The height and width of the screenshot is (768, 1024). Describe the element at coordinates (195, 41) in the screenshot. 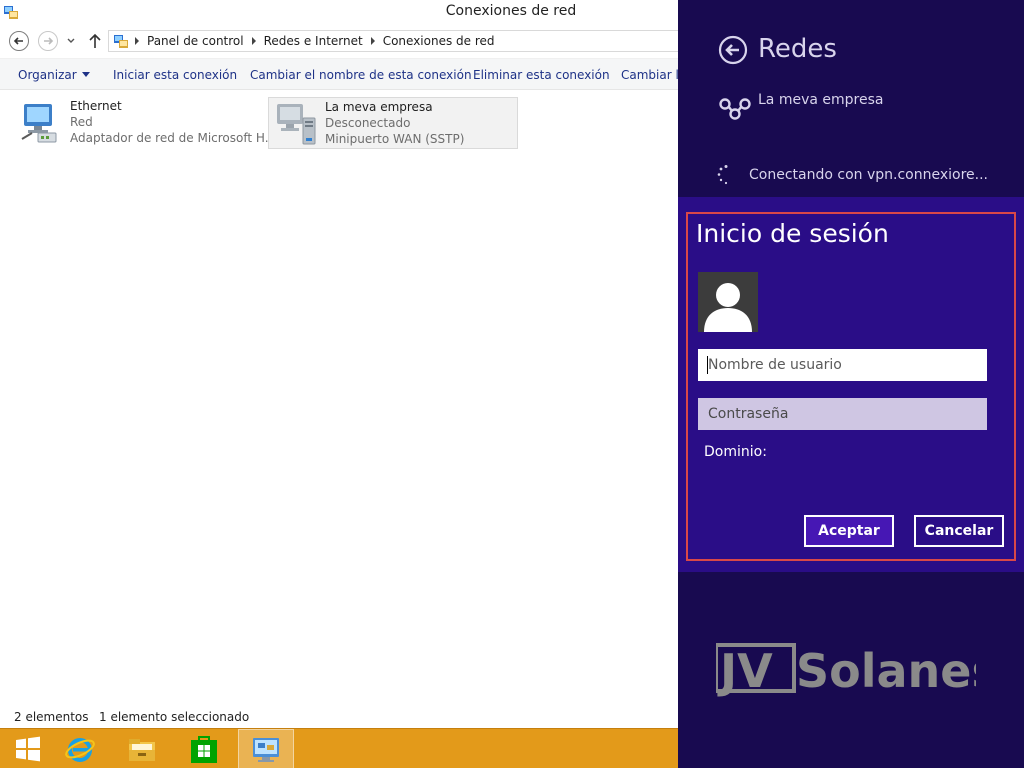

I see `breadcrumb-control-panel: Panel de control` at that location.